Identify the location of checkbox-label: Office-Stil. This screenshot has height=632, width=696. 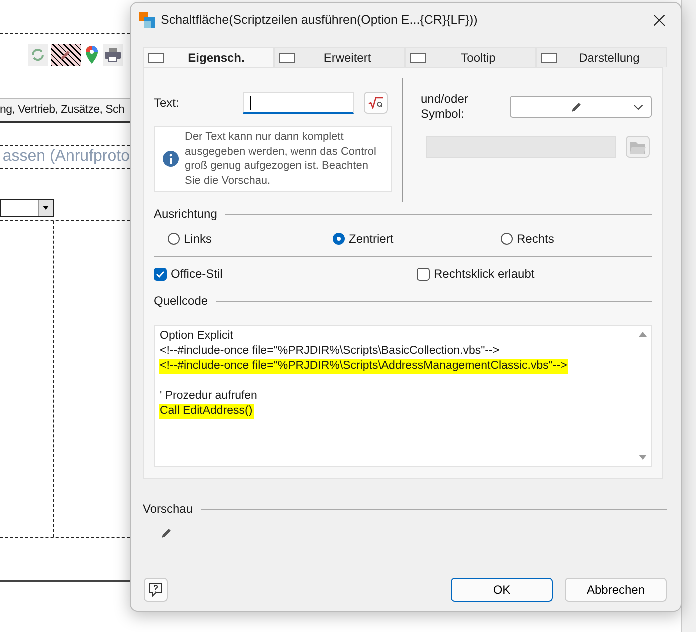
(197, 274).